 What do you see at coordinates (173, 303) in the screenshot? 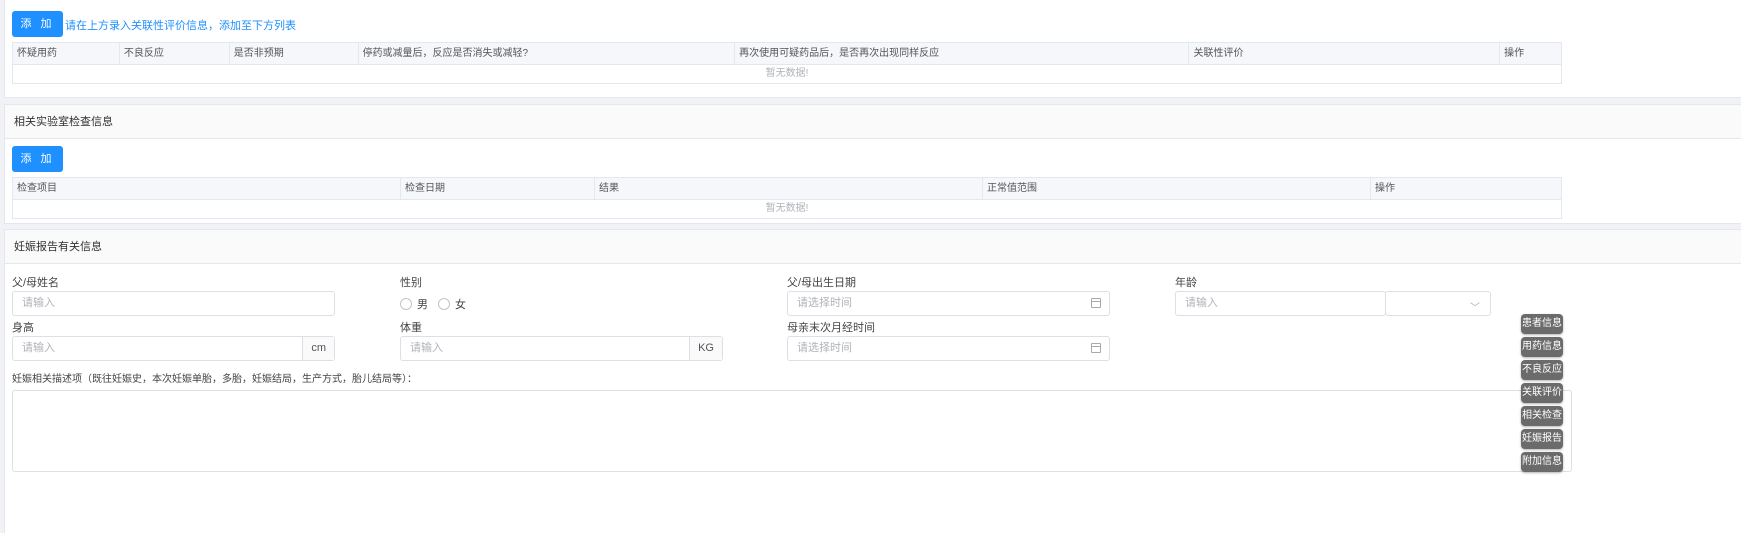
I see `parent-name-input: 请输入` at bounding box center [173, 303].